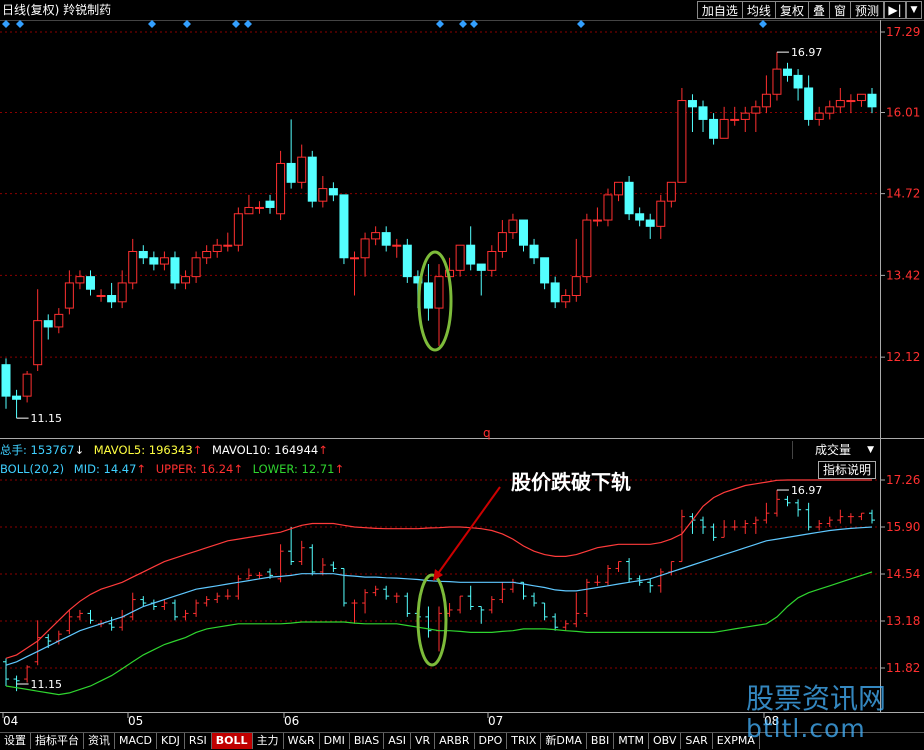  What do you see at coordinates (487, 433) in the screenshot?
I see `q-marker: q` at bounding box center [487, 433].